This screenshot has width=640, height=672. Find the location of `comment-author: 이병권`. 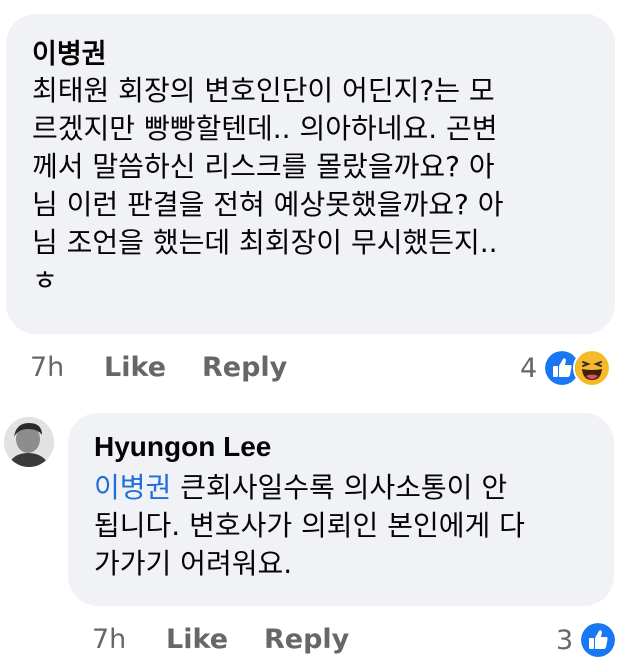

comment-author: 이병권 is located at coordinates (69, 51).